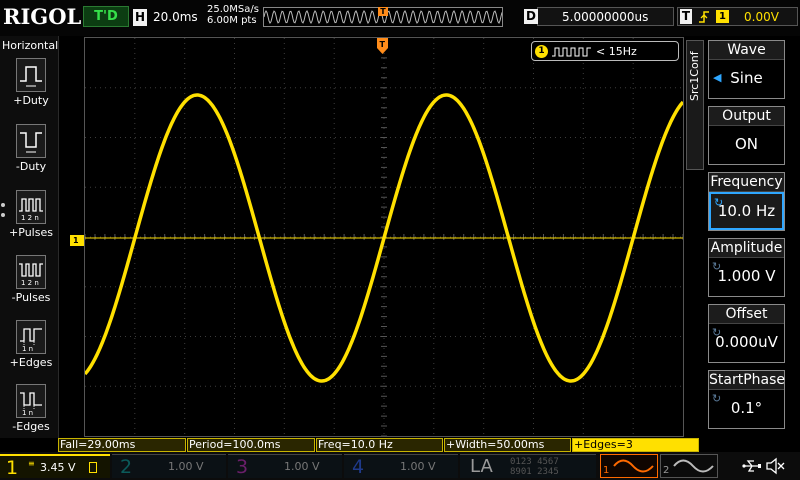  Describe the element at coordinates (751, 466) in the screenshot. I see `usb-icon` at that location.